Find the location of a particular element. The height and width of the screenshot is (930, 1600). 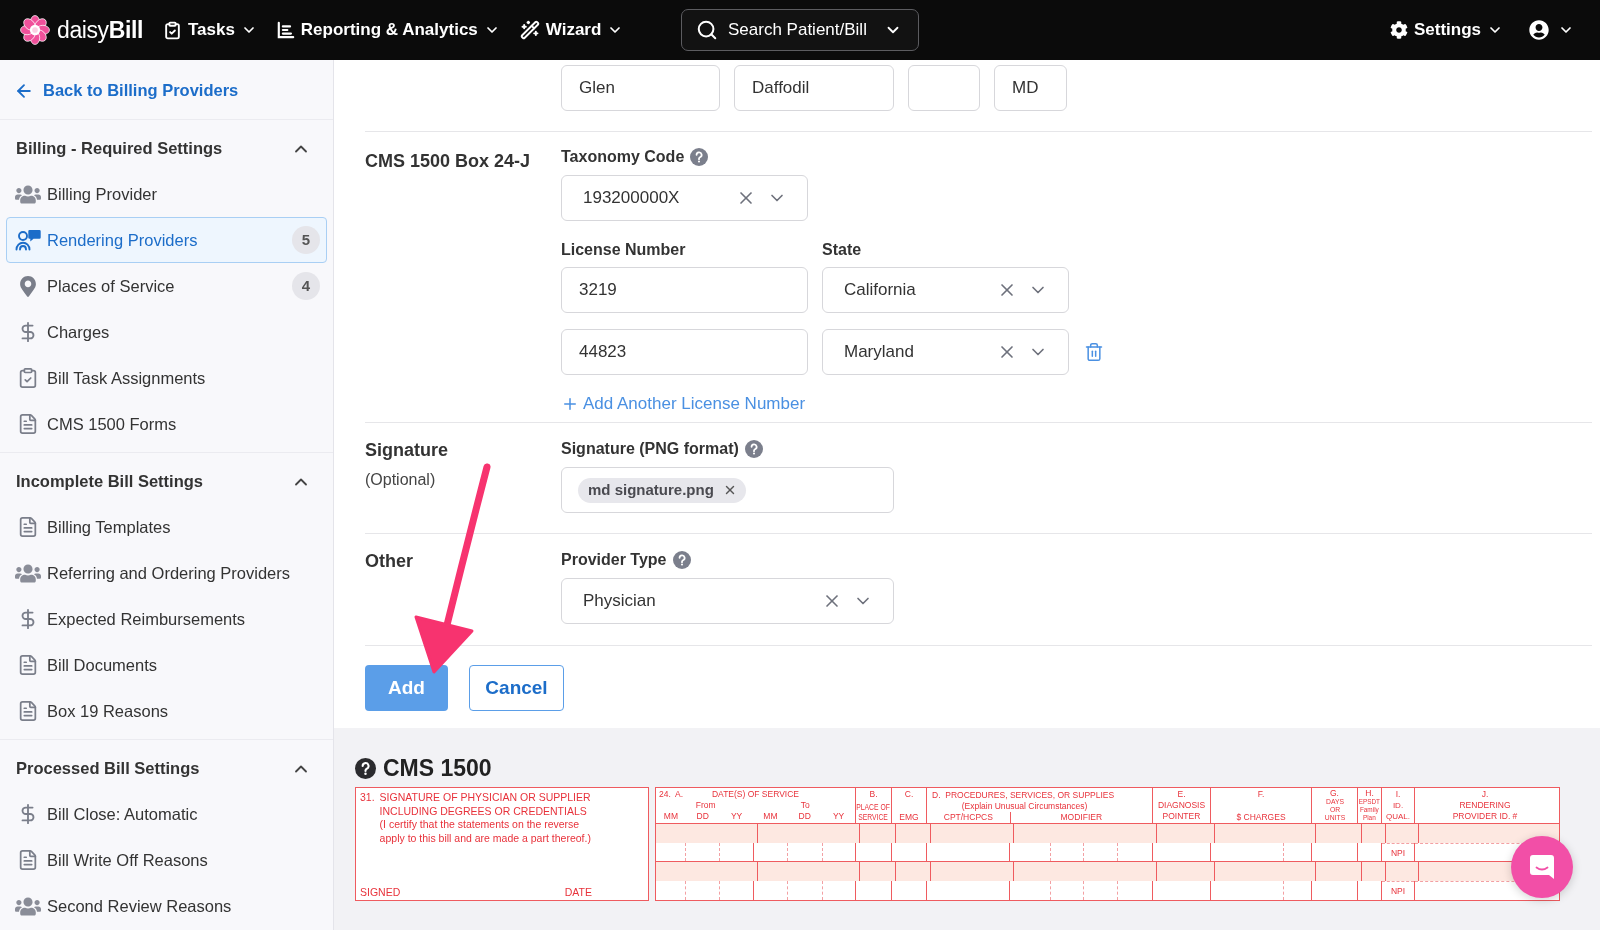

column-label: DAYS OR UNITS is located at coordinates (1334, 810).